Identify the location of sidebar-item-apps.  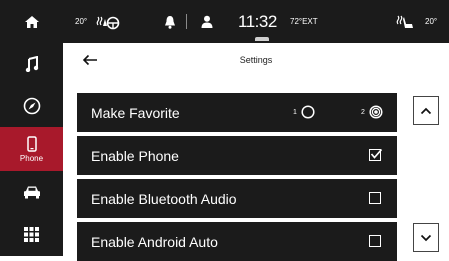
(31, 234).